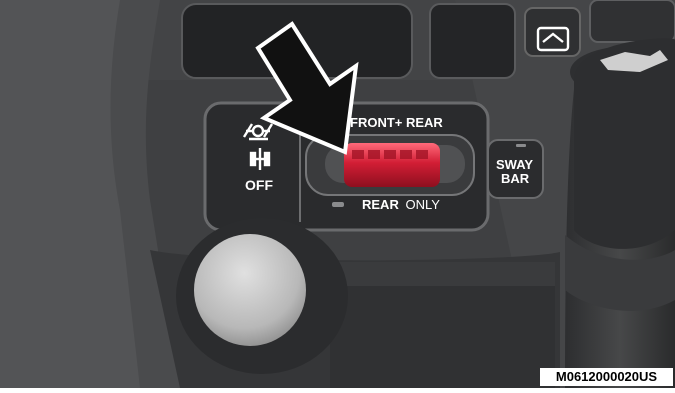  What do you see at coordinates (606, 377) in the screenshot?
I see `figure-code: M0612000020US` at bounding box center [606, 377].